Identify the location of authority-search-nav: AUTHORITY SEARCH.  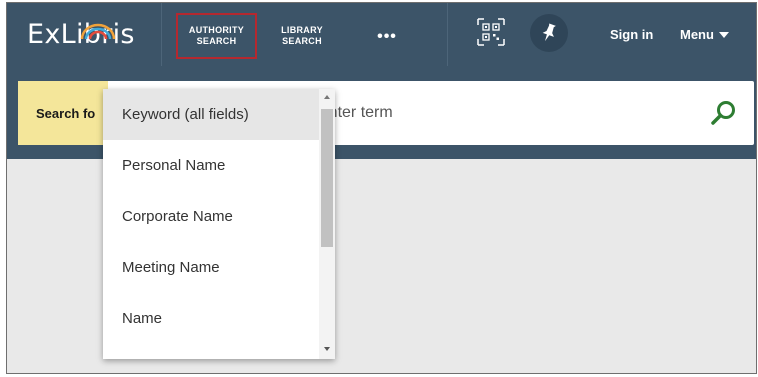
(216, 36).